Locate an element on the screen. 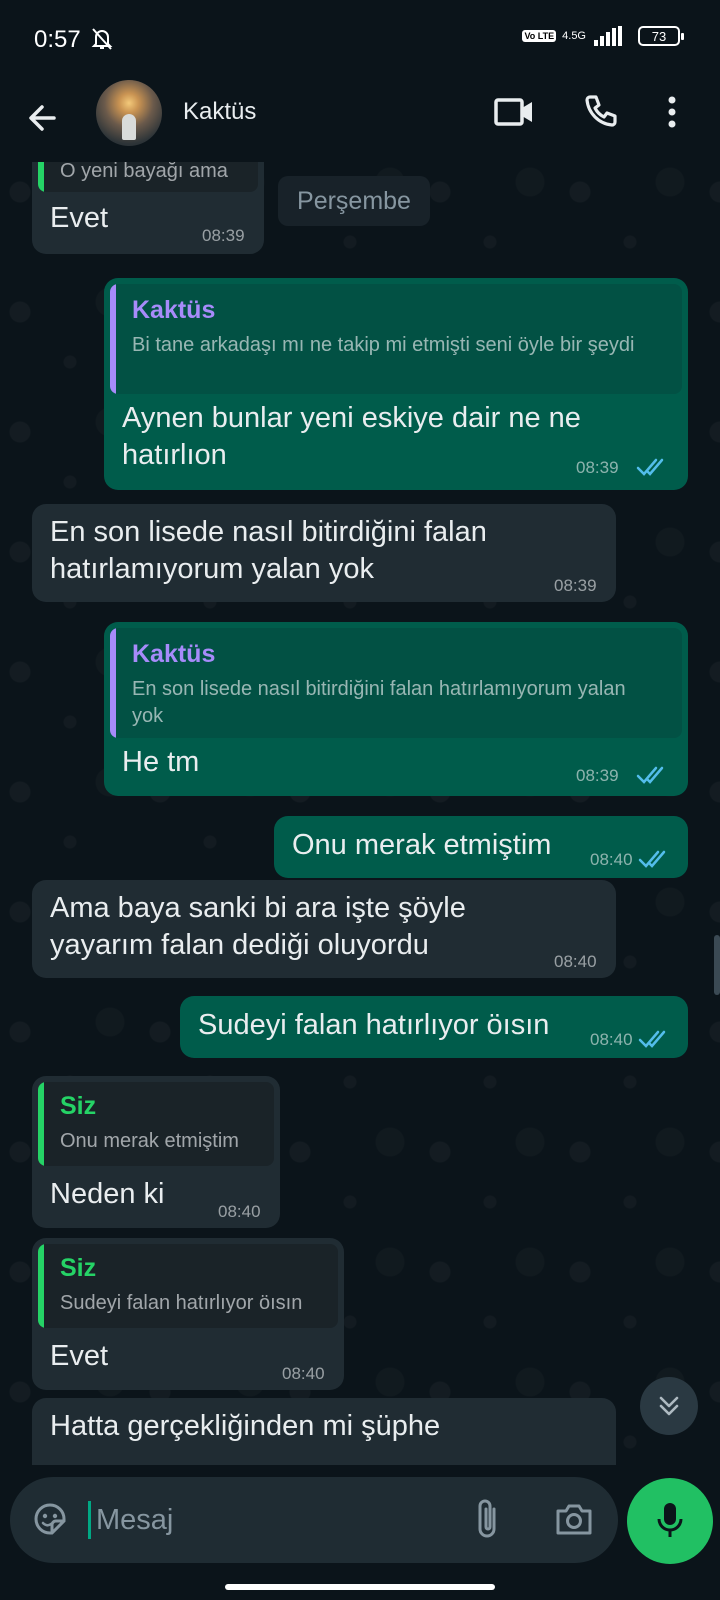  camera-icon is located at coordinates (574, 1519).